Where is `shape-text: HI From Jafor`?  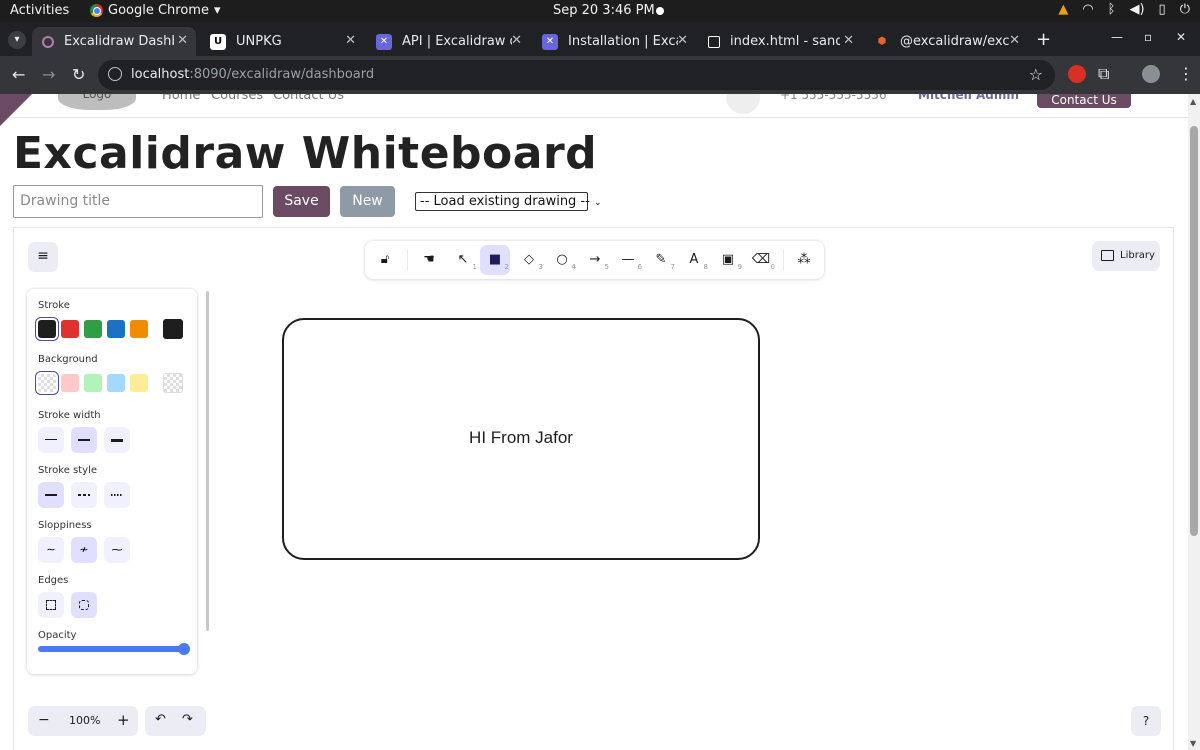 shape-text: HI From Jafor is located at coordinates (521, 438).